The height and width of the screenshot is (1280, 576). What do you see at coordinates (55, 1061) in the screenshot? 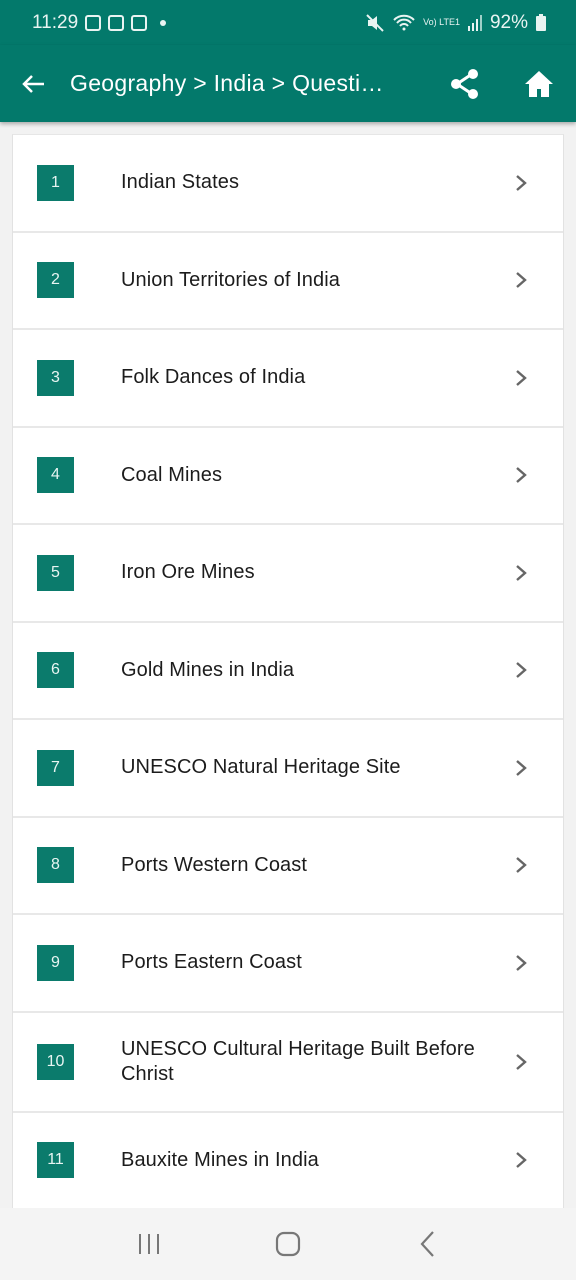
I see `item-number-badge: 10` at bounding box center [55, 1061].